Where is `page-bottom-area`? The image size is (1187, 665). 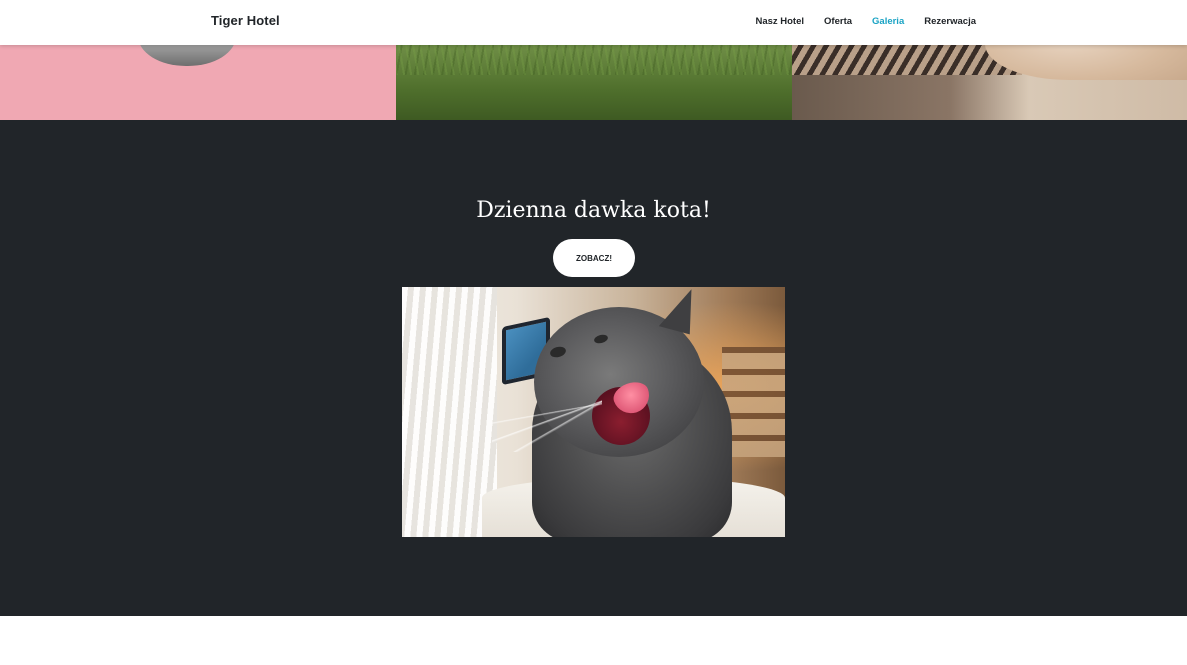
page-bottom-area is located at coordinates (593, 640).